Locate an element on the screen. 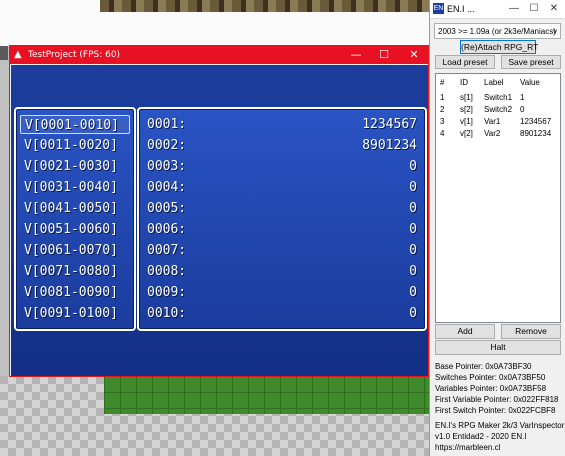 Image resolution: width=565 pixels, height=456 pixels. row-number: 2 is located at coordinates (442, 109).